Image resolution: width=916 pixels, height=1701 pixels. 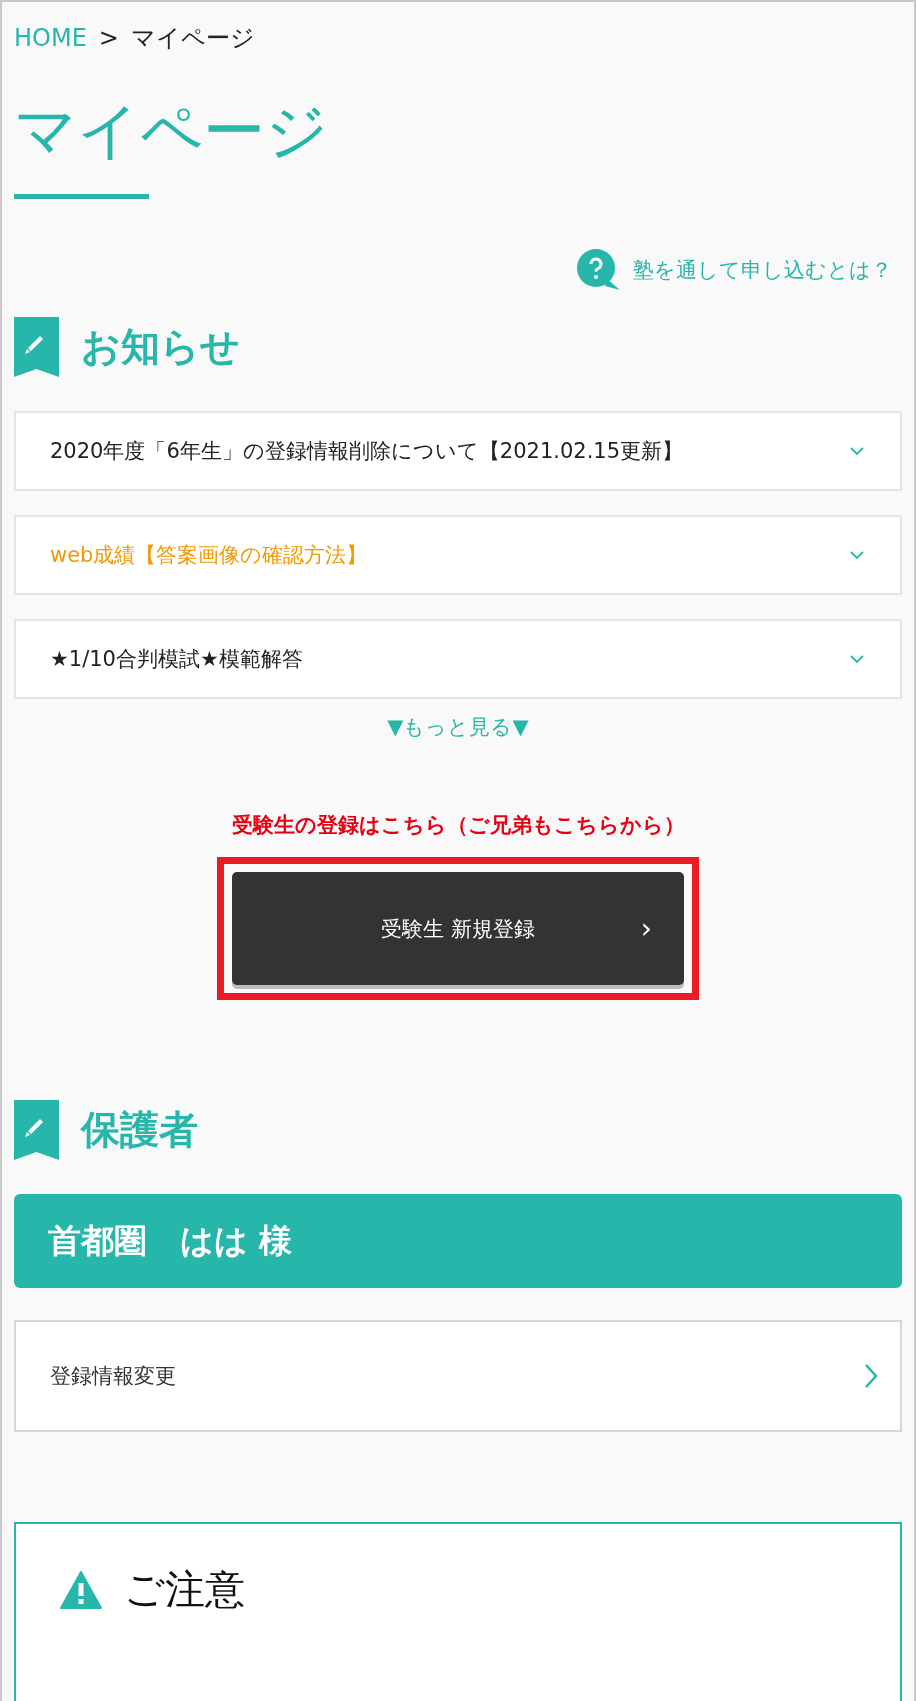 I want to click on notice-item: 2020年度「6年生」の登録情報削除について【2021.02.15更新】, so click(x=458, y=451).